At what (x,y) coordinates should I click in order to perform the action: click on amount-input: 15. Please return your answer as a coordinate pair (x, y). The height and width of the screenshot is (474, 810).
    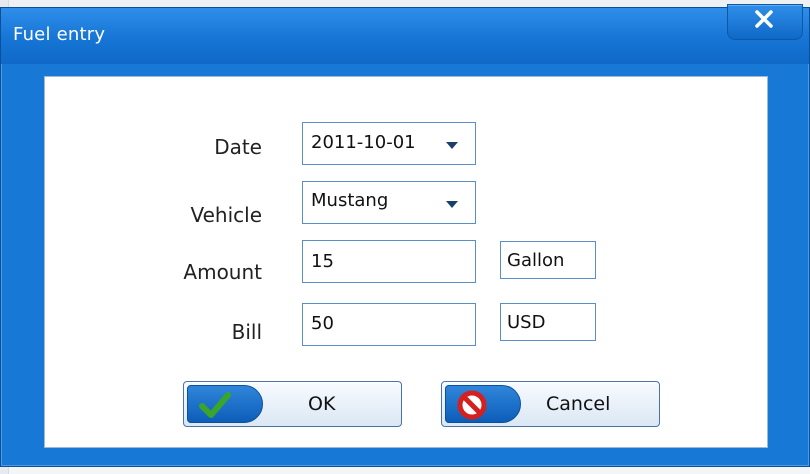
    Looking at the image, I should click on (389, 261).